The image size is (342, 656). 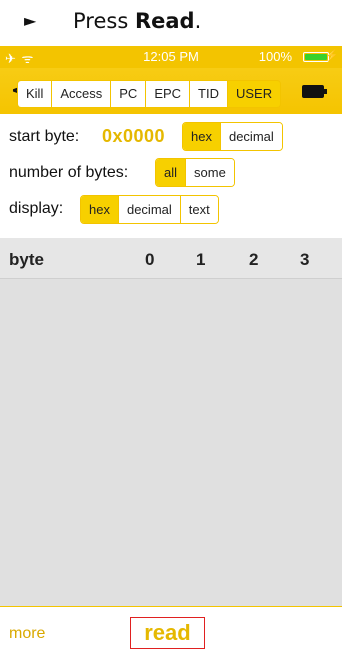 I want to click on column-2: 2, so click(x=254, y=259).